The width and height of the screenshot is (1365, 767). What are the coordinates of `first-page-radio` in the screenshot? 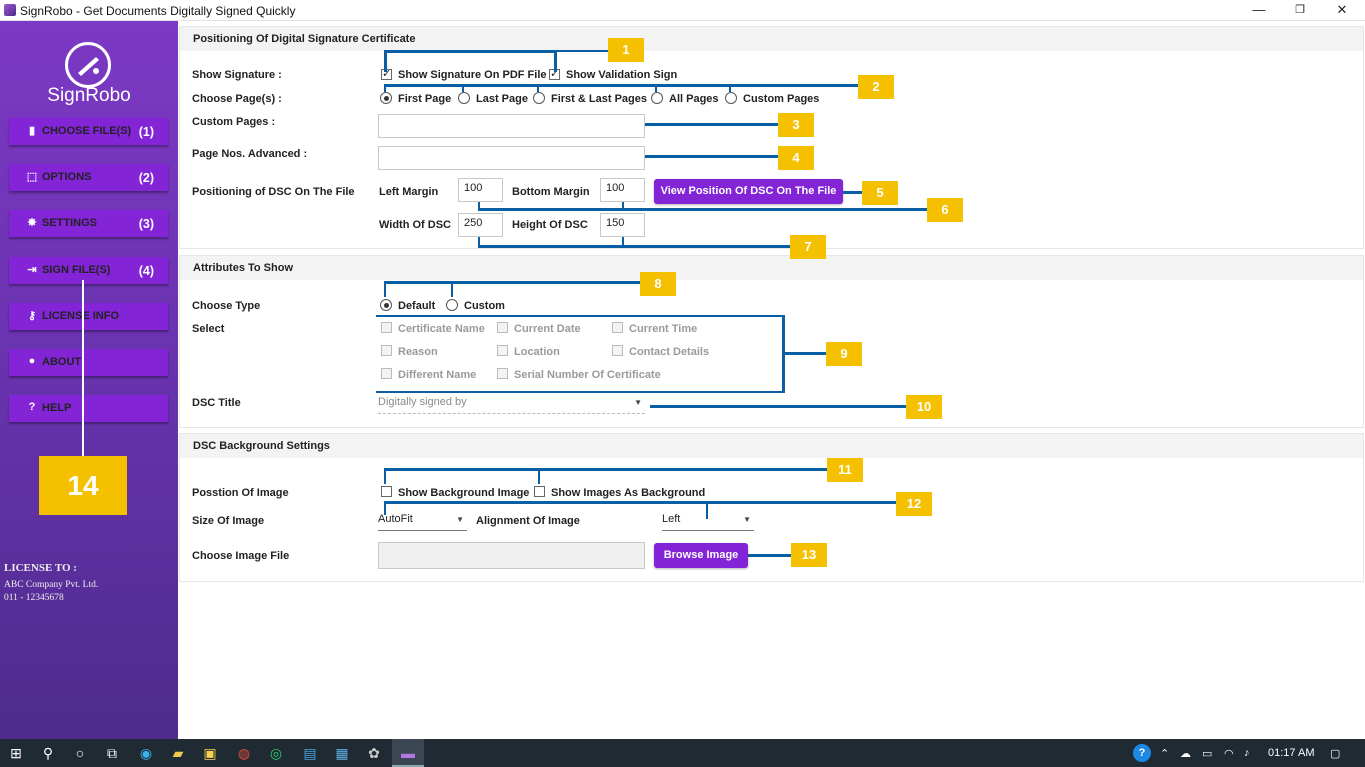 It's located at (386, 98).